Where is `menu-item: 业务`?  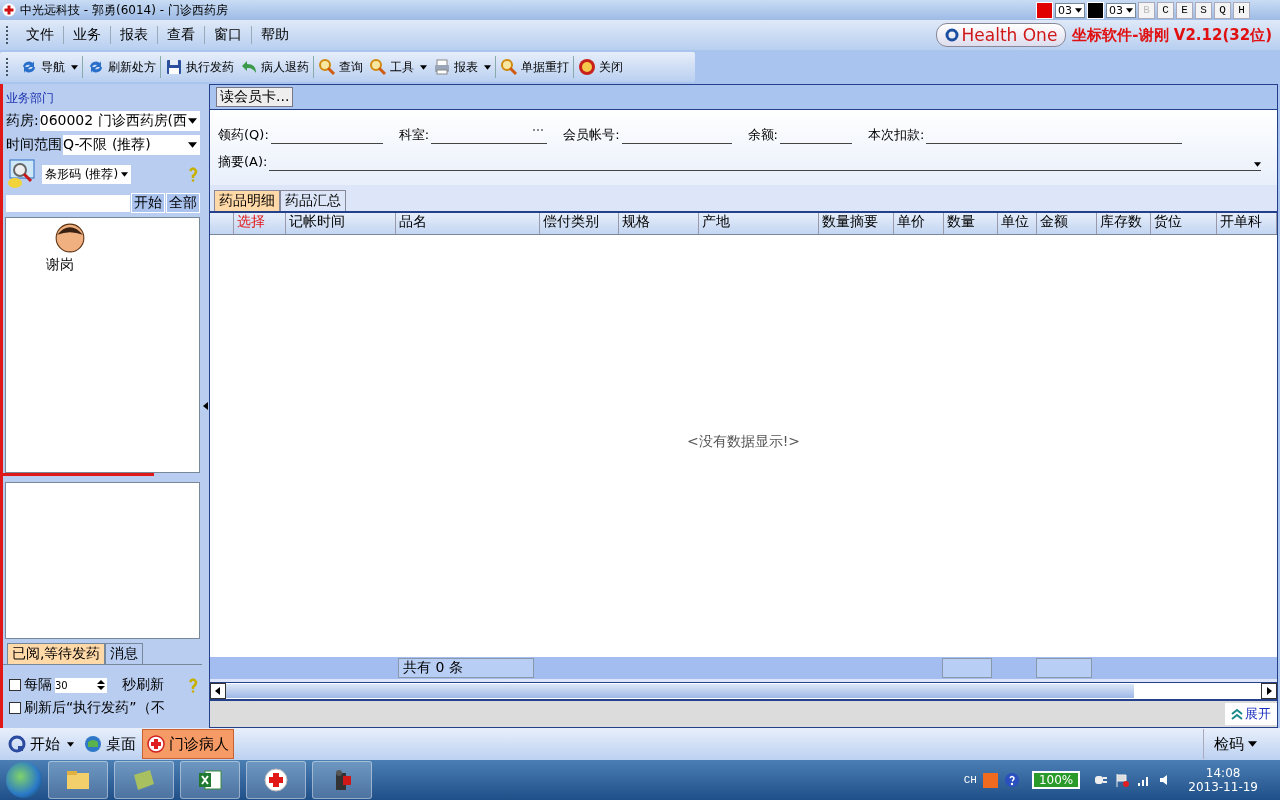
menu-item: 业务 is located at coordinates (87, 35).